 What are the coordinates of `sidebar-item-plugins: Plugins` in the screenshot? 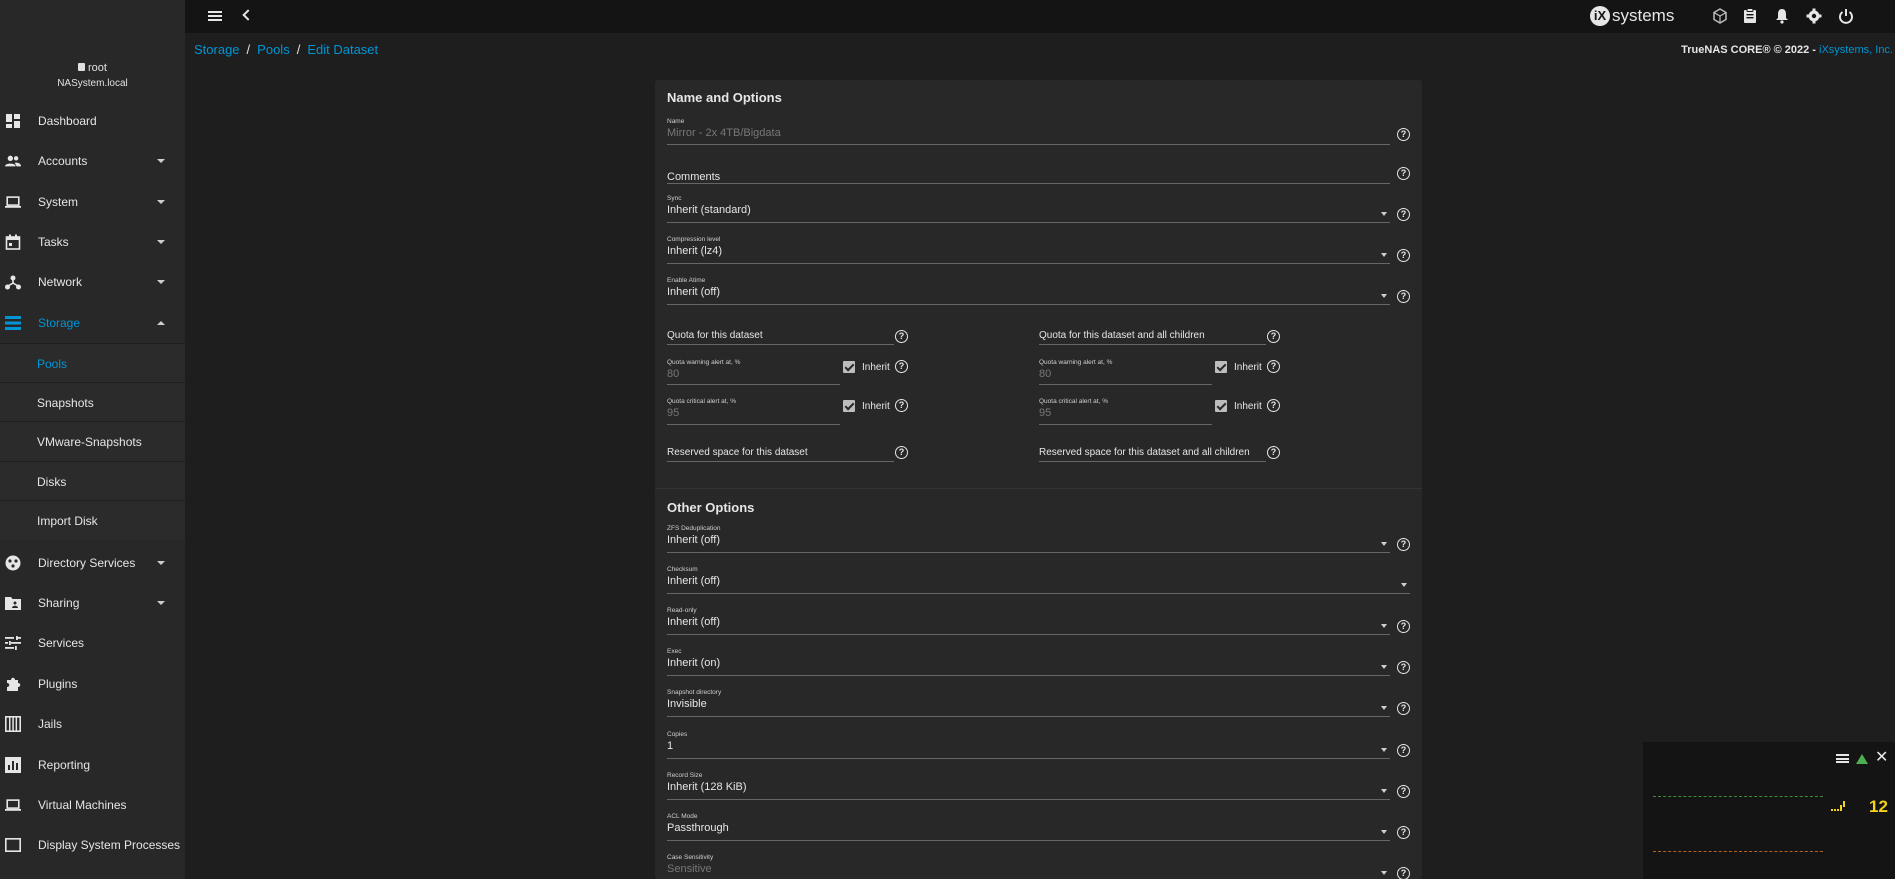 It's located at (92, 684).